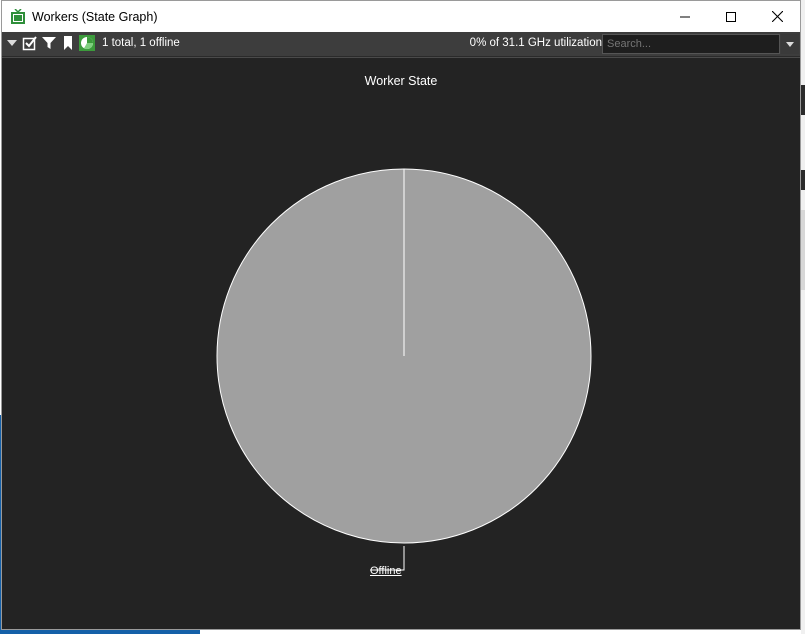 The height and width of the screenshot is (634, 805). I want to click on bookmark-icon, so click(68, 43).